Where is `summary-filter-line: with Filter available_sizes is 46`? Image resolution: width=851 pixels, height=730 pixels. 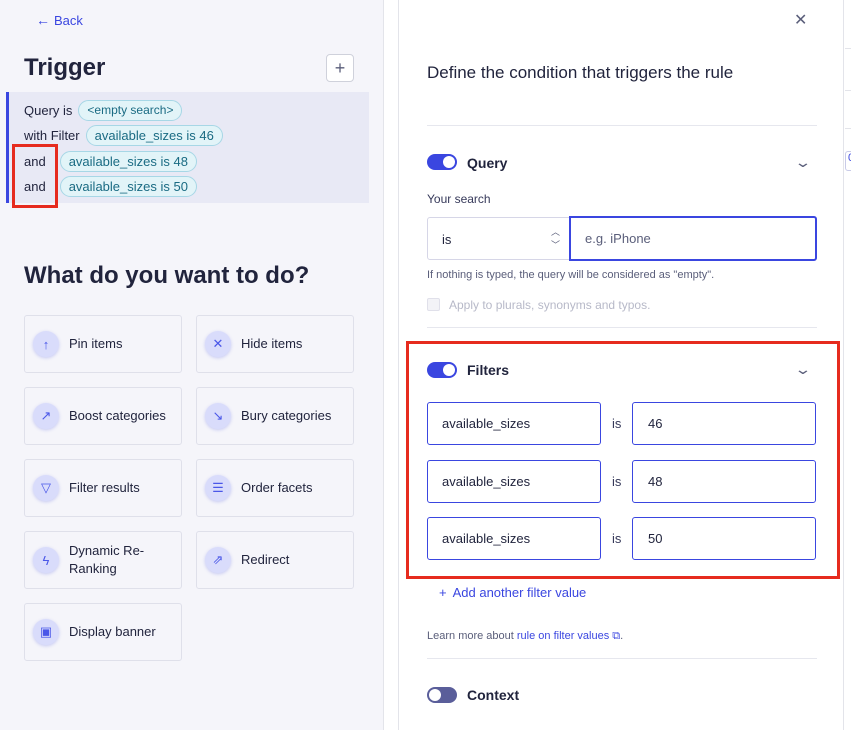
summary-filter-line: with Filter available_sizes is 46 is located at coordinates (123, 135).